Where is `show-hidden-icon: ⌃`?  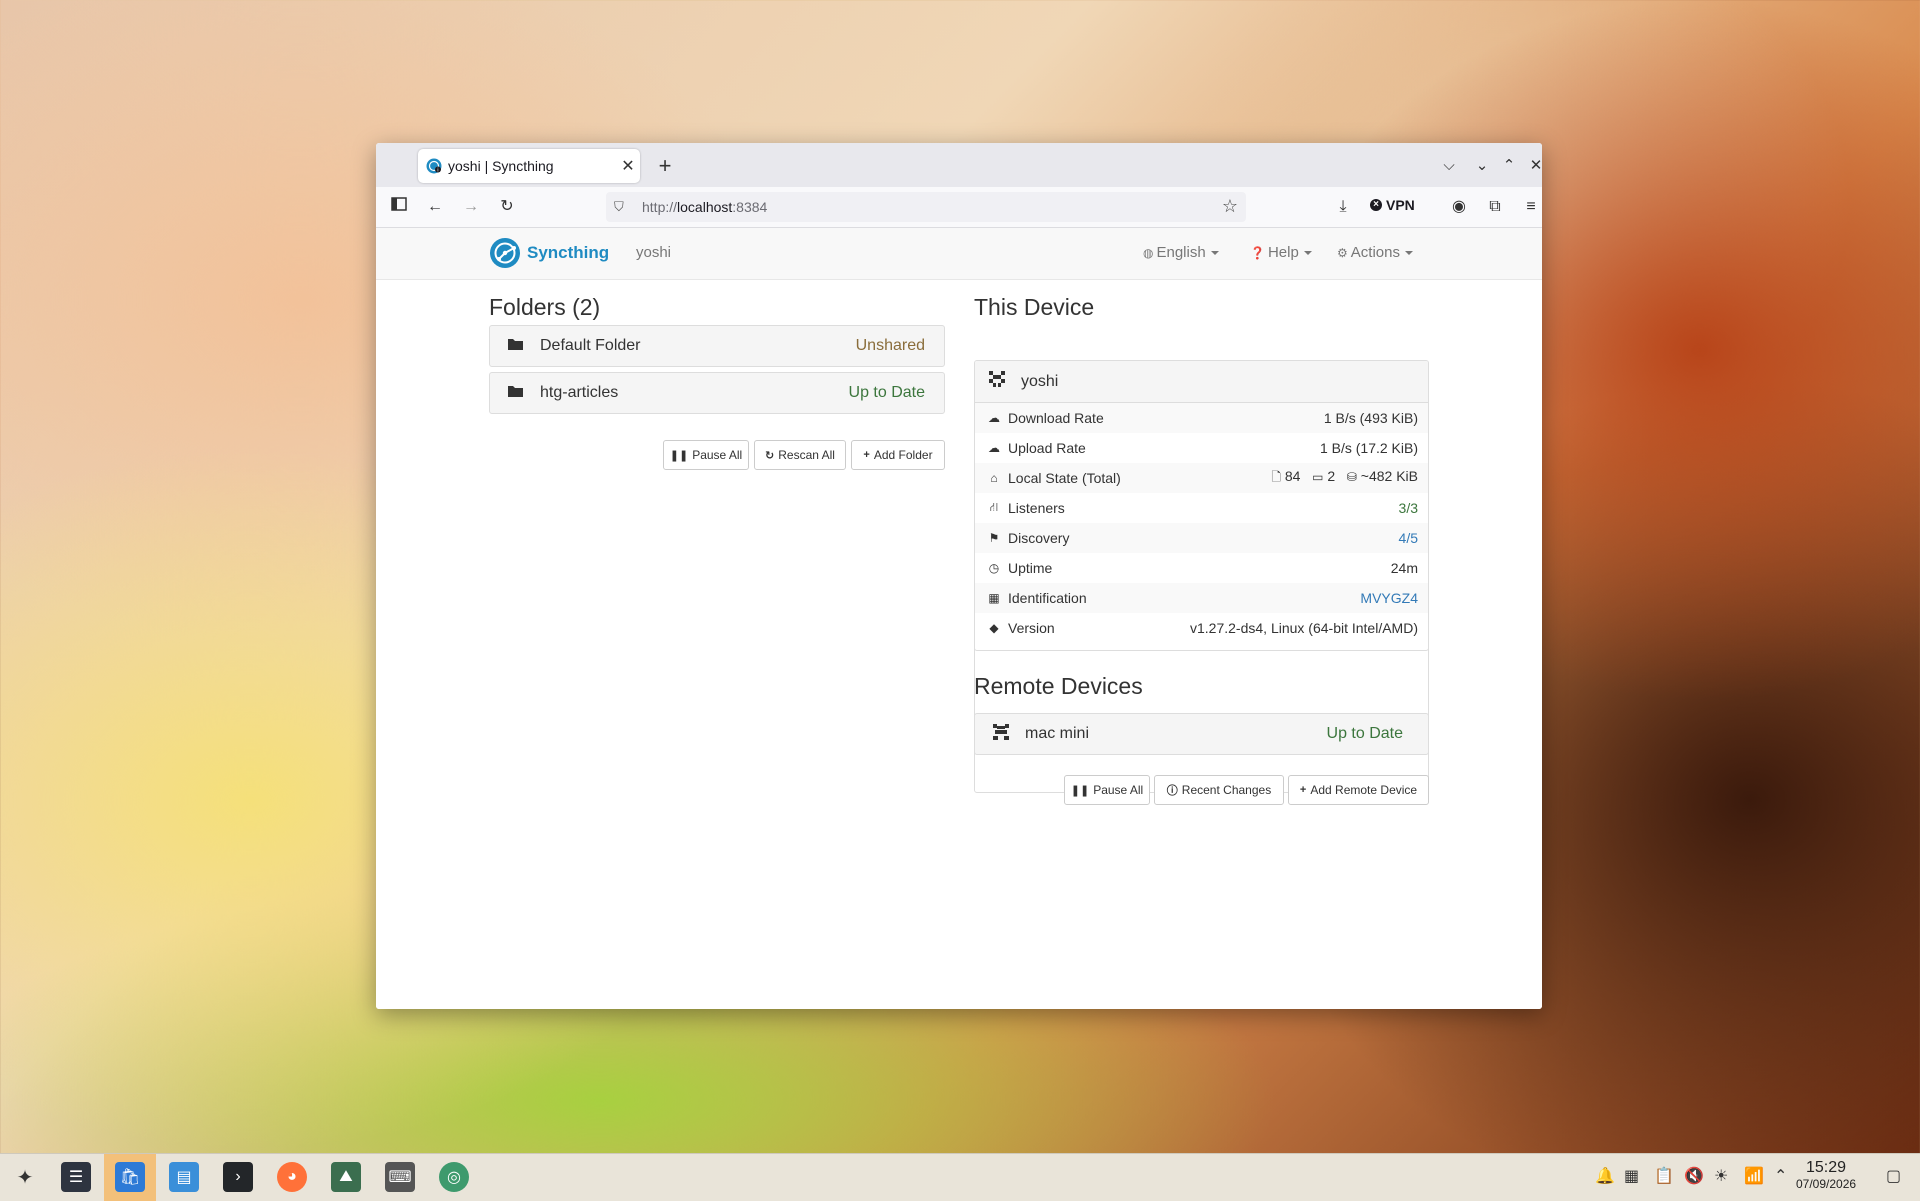
show-hidden-icon: ⌃ is located at coordinates (1780, 1176).